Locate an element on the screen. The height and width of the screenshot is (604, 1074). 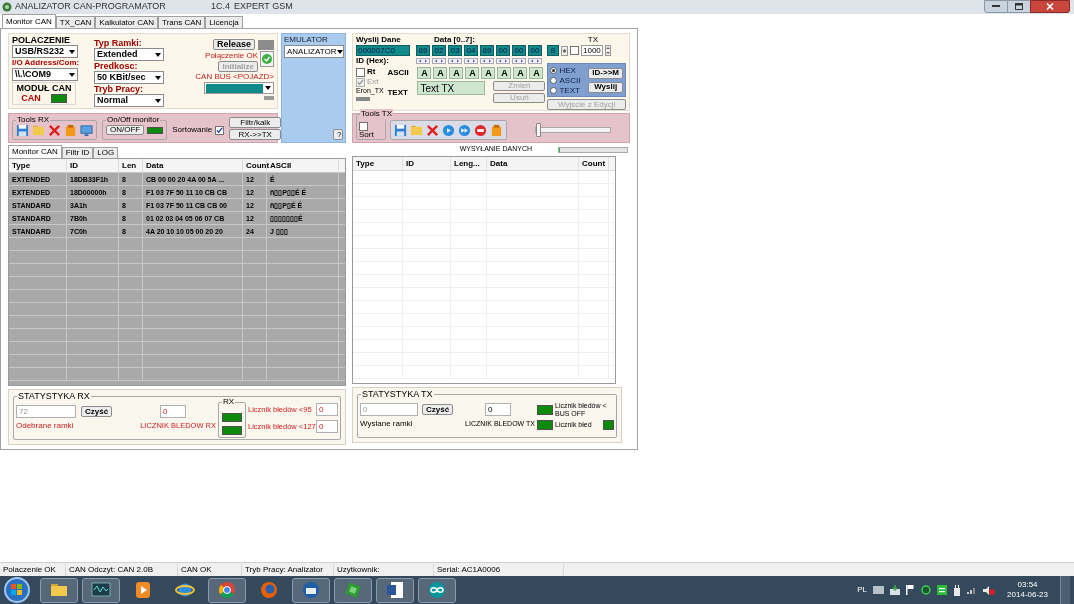
close-button is located at coordinates (1050, 6).